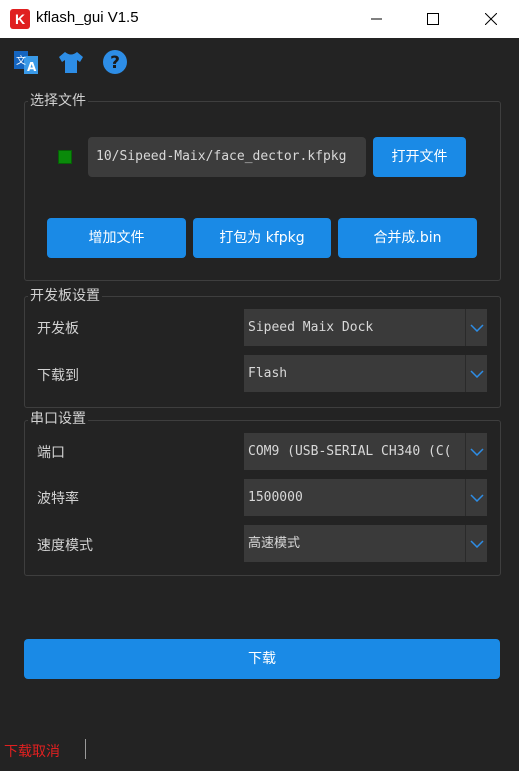 The image size is (519, 771). What do you see at coordinates (311, 327) in the screenshot?
I see `board-select-value: Sipeed Maix Dock` at bounding box center [311, 327].